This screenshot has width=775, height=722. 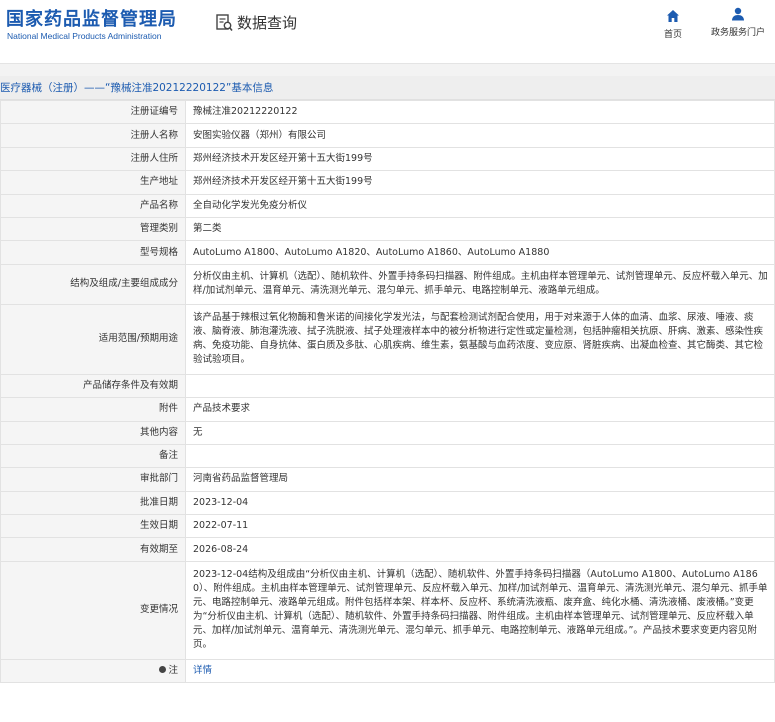 I want to click on note-label-cell: 注, so click(x=93, y=671).